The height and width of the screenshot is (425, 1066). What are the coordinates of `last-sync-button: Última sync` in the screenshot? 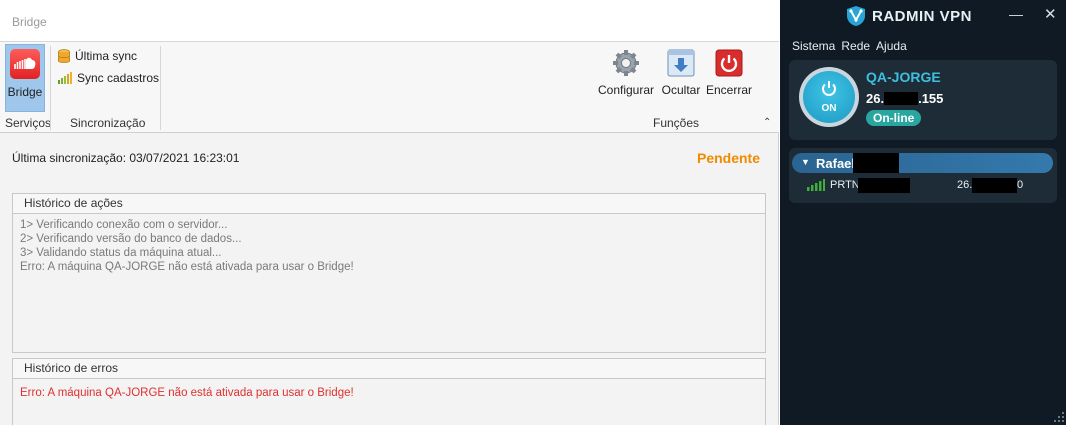 It's located at (97, 56).